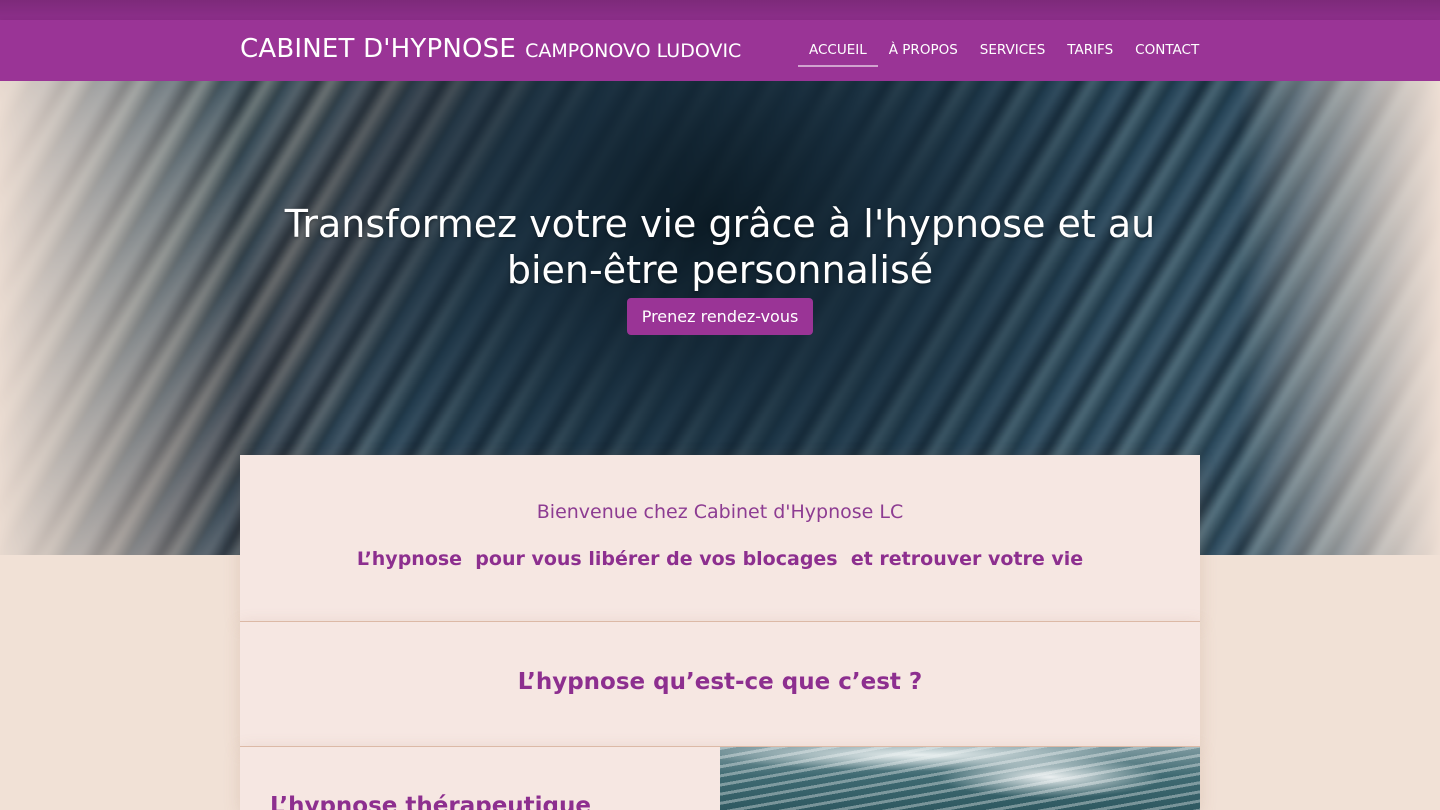 This screenshot has height=810, width=1440. What do you see at coordinates (1090, 48) in the screenshot?
I see `nav-item-tarifs: TARIFS` at bounding box center [1090, 48].